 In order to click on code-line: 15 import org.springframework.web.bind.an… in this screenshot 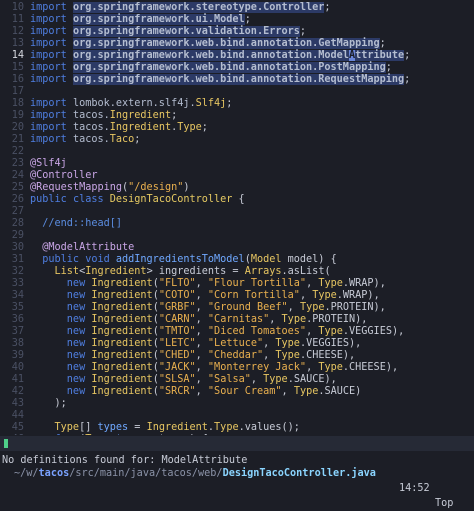, I will do `click(237, 68)`.